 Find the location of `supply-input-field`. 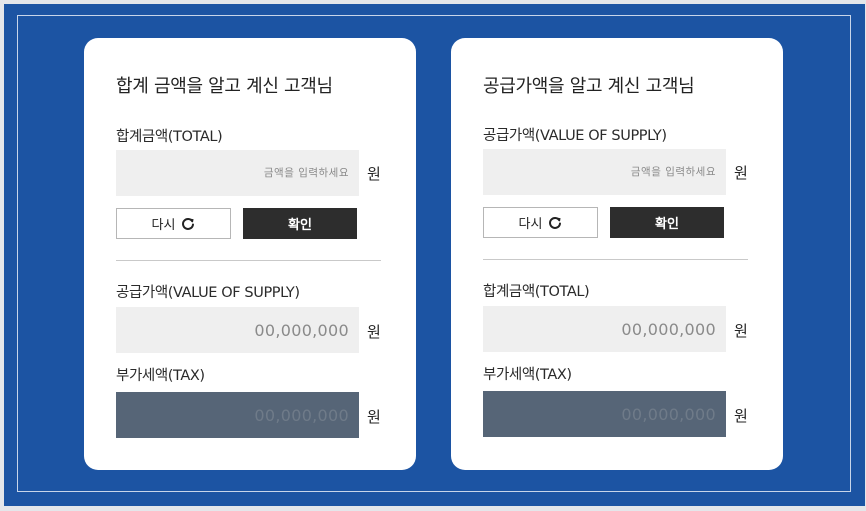

supply-input-field is located at coordinates (604, 172).